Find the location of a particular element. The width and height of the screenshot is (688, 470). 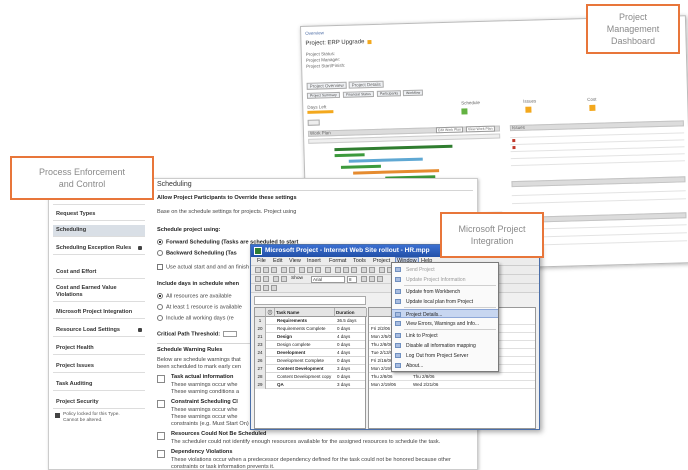

include-all-option: Include all working days (re is located at coordinates (195, 318).